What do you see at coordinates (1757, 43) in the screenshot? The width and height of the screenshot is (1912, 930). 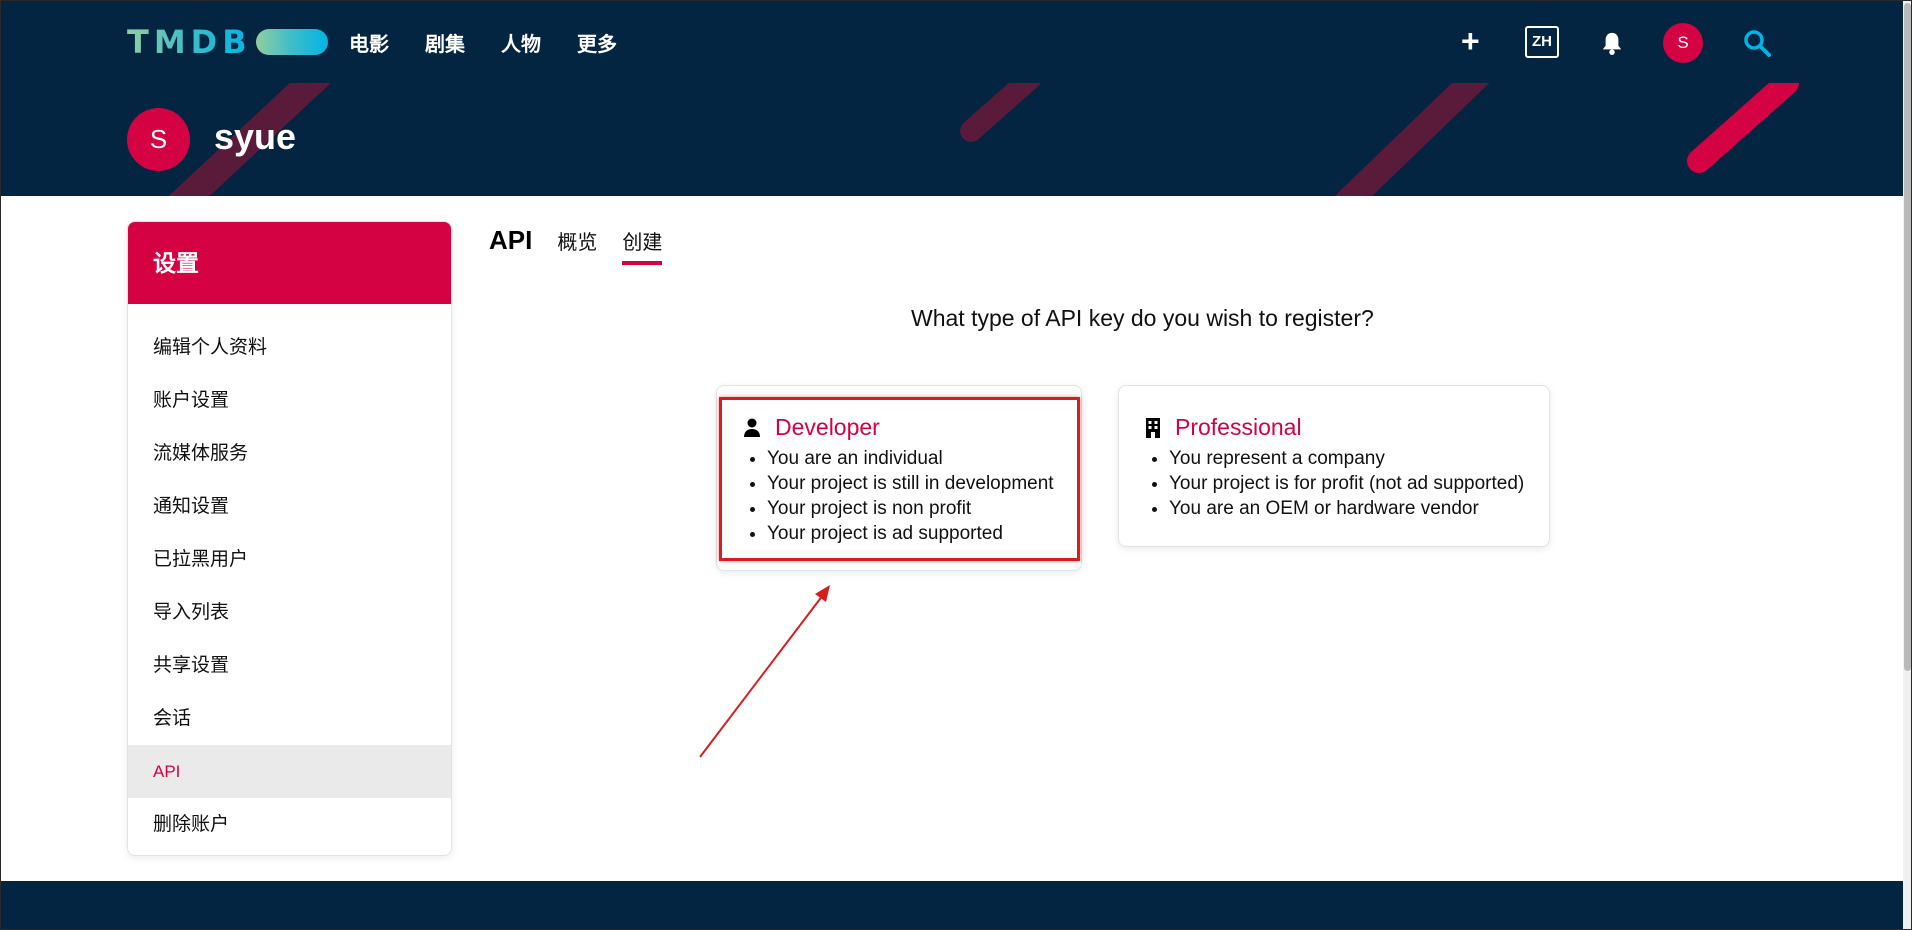 I see `search-icon` at bounding box center [1757, 43].